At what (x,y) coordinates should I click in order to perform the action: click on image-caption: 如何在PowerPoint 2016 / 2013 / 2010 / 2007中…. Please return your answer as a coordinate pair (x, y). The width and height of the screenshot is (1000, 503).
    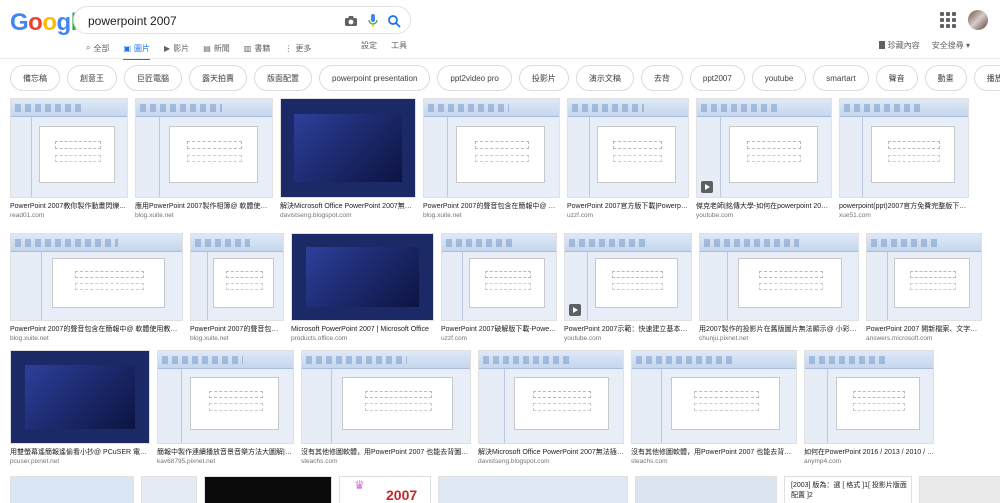
    Looking at the image, I should click on (869, 452).